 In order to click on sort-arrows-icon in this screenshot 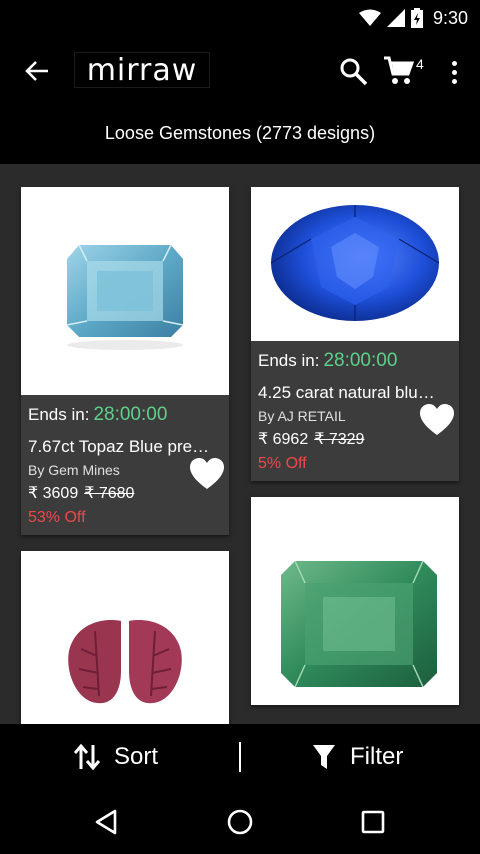, I will do `click(87, 757)`.